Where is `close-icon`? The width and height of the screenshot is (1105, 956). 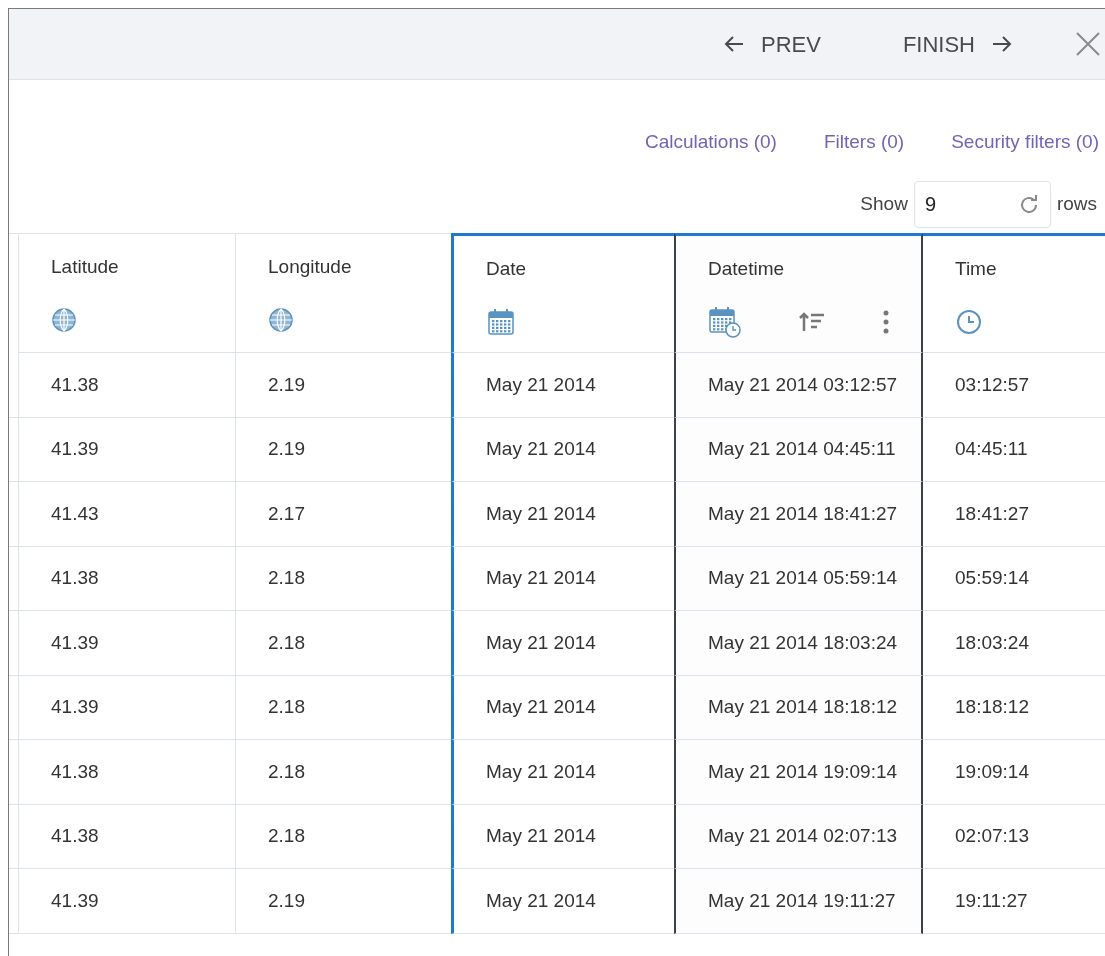 close-icon is located at coordinates (1088, 44).